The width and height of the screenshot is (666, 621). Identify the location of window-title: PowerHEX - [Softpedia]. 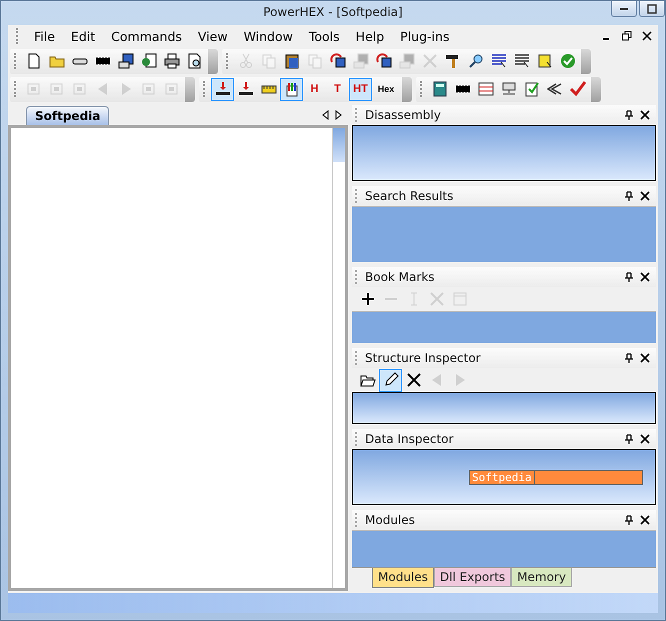
(333, 12).